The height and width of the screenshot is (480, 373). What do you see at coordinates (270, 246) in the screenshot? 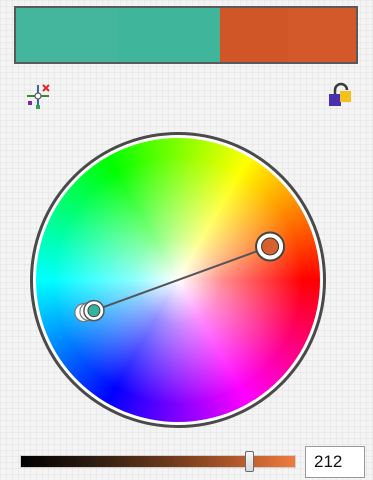
I see `primary-handle` at bounding box center [270, 246].